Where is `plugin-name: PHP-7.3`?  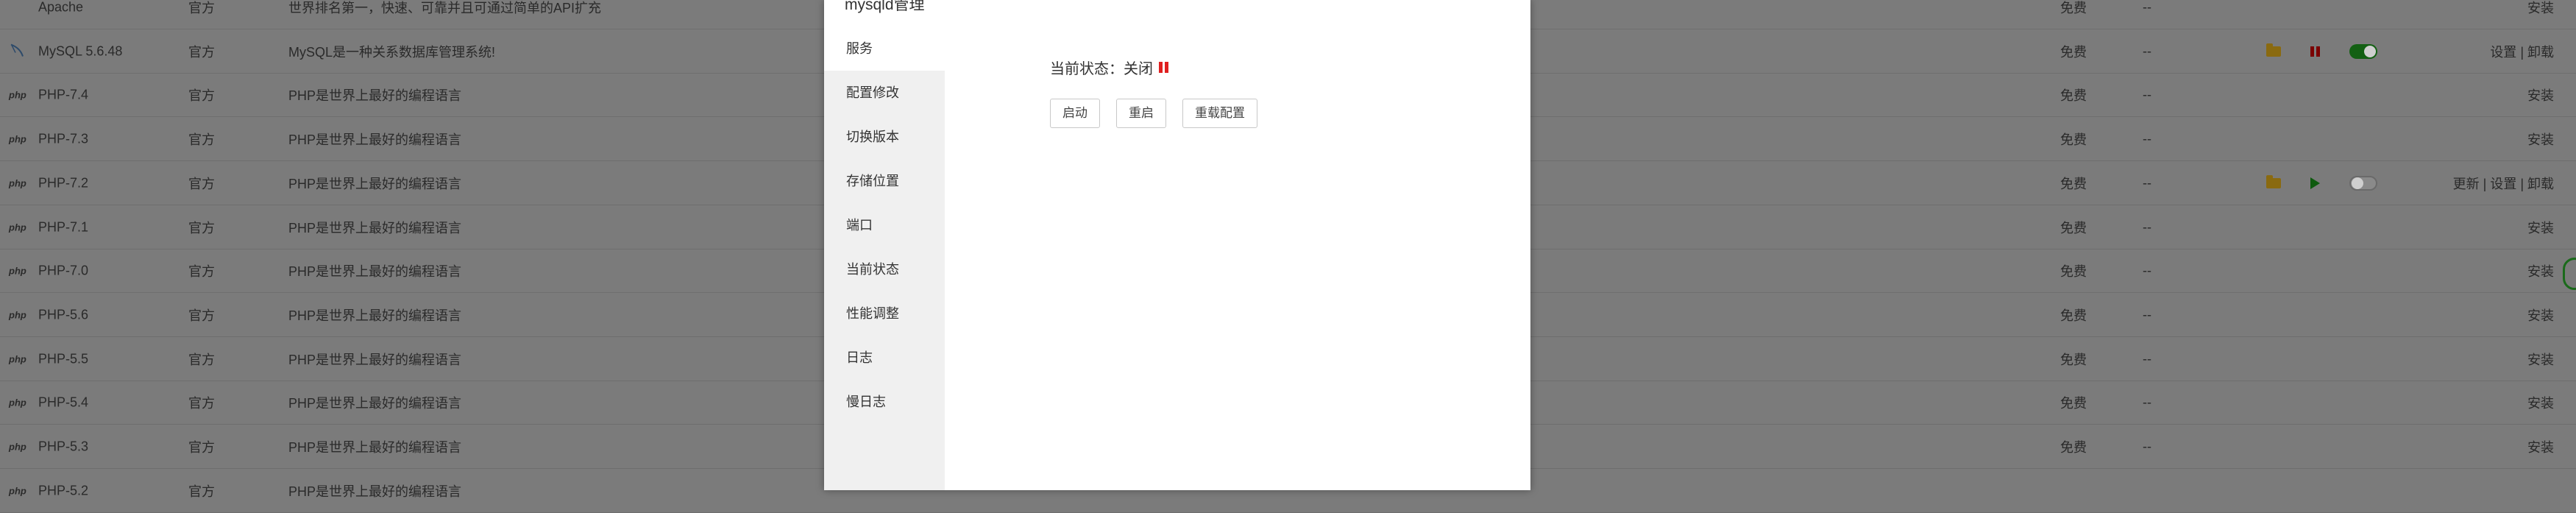
plugin-name: PHP-7.3 is located at coordinates (63, 138).